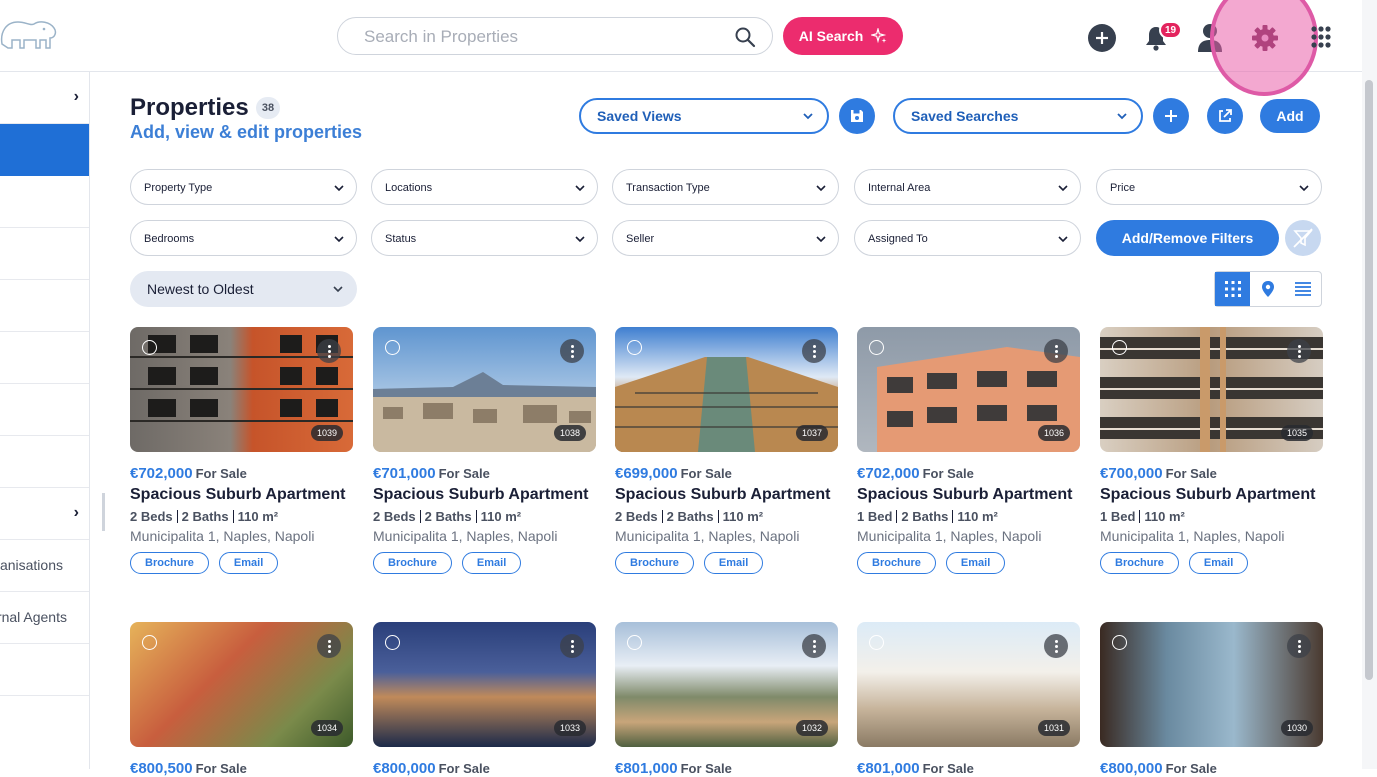 Image resolution: width=1377 pixels, height=777 pixels. I want to click on filter-property-type: Property Type, so click(243, 187).